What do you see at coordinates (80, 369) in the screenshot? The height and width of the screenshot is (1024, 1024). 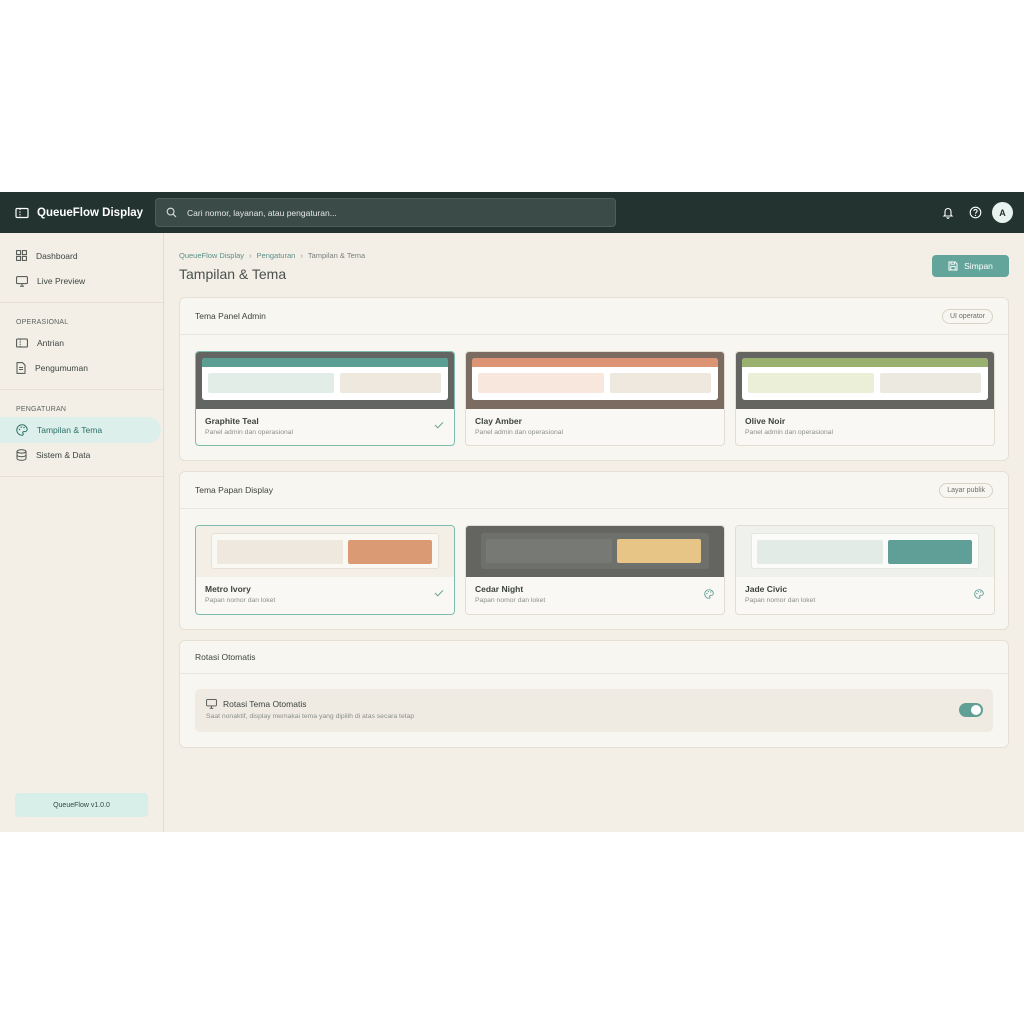 I see `sidebar-item-pengumuman: Pengumuman` at bounding box center [80, 369].